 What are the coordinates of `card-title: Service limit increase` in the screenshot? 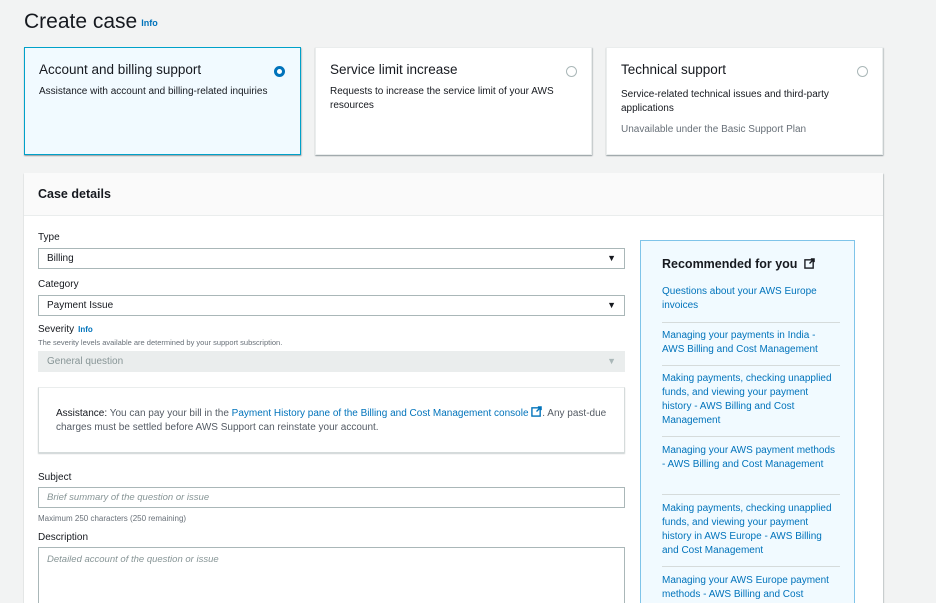 It's located at (394, 69).